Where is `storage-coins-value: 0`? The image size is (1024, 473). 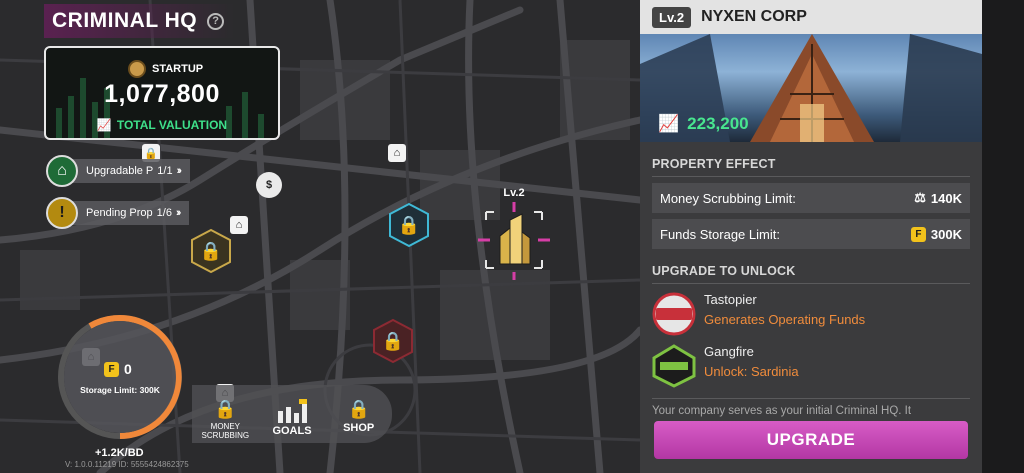
storage-coins-value: 0 is located at coordinates (128, 369).